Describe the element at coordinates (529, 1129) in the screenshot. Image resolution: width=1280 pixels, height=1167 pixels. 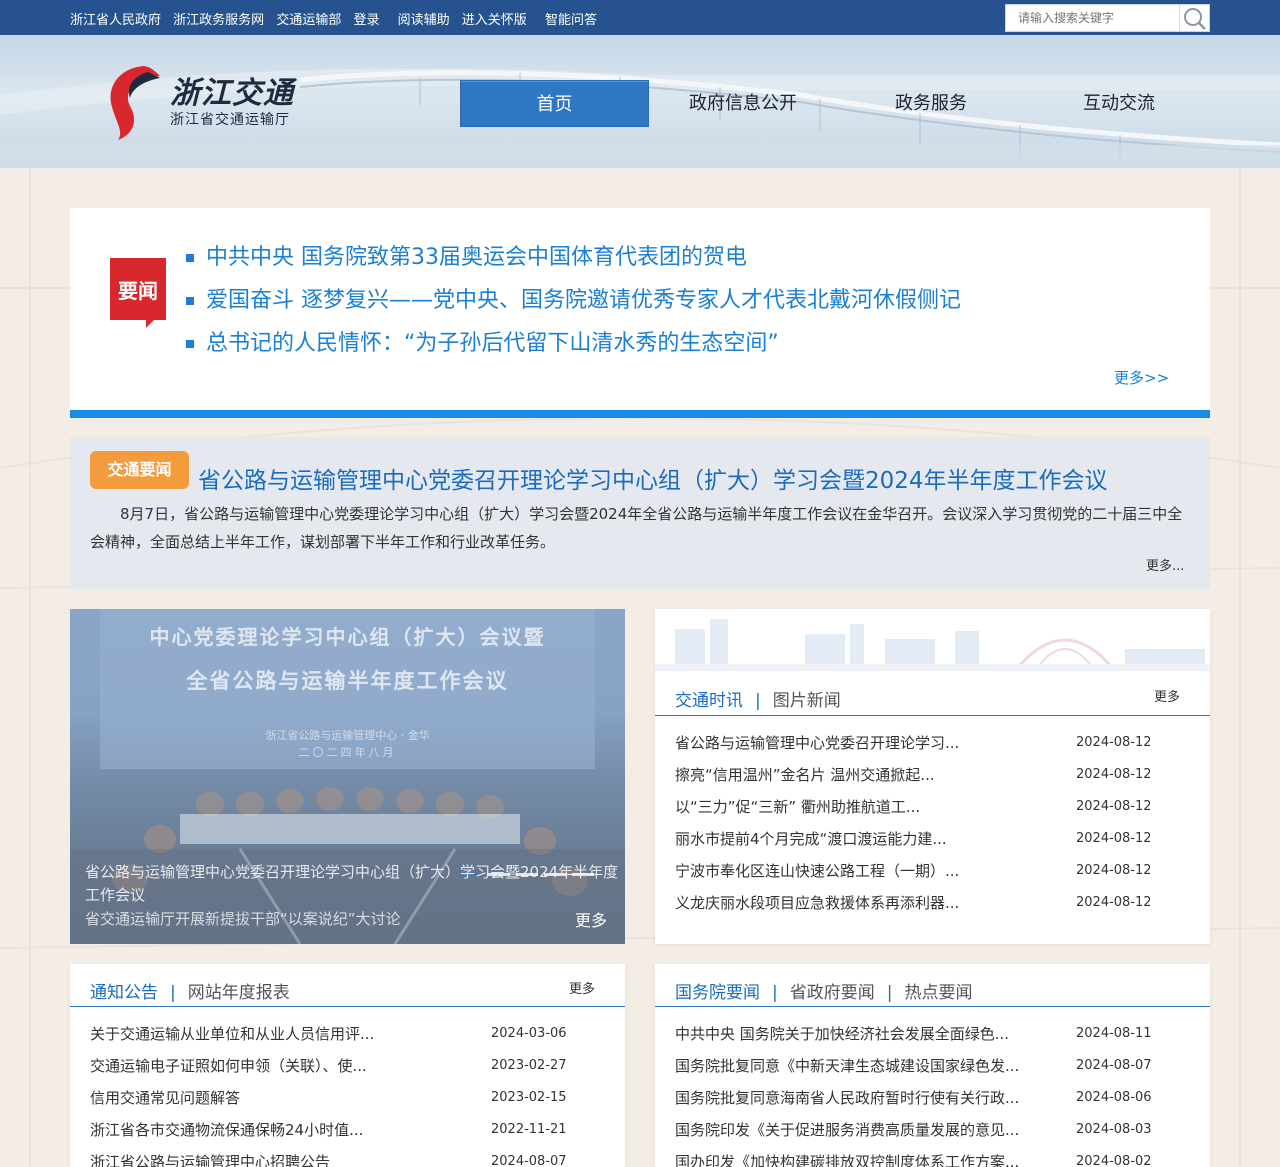
I see `item-date: 2022-11-21` at that location.